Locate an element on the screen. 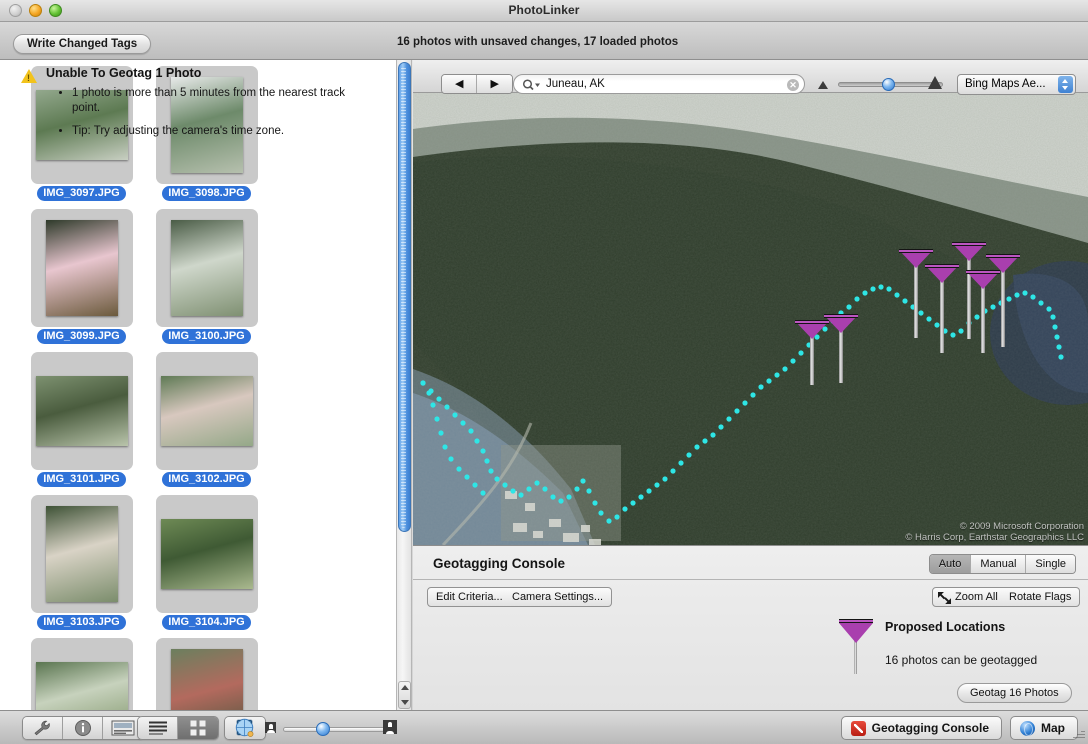 This screenshot has width=1088, height=744. photo-filename: IMG_3103.JPG is located at coordinates (81, 622).